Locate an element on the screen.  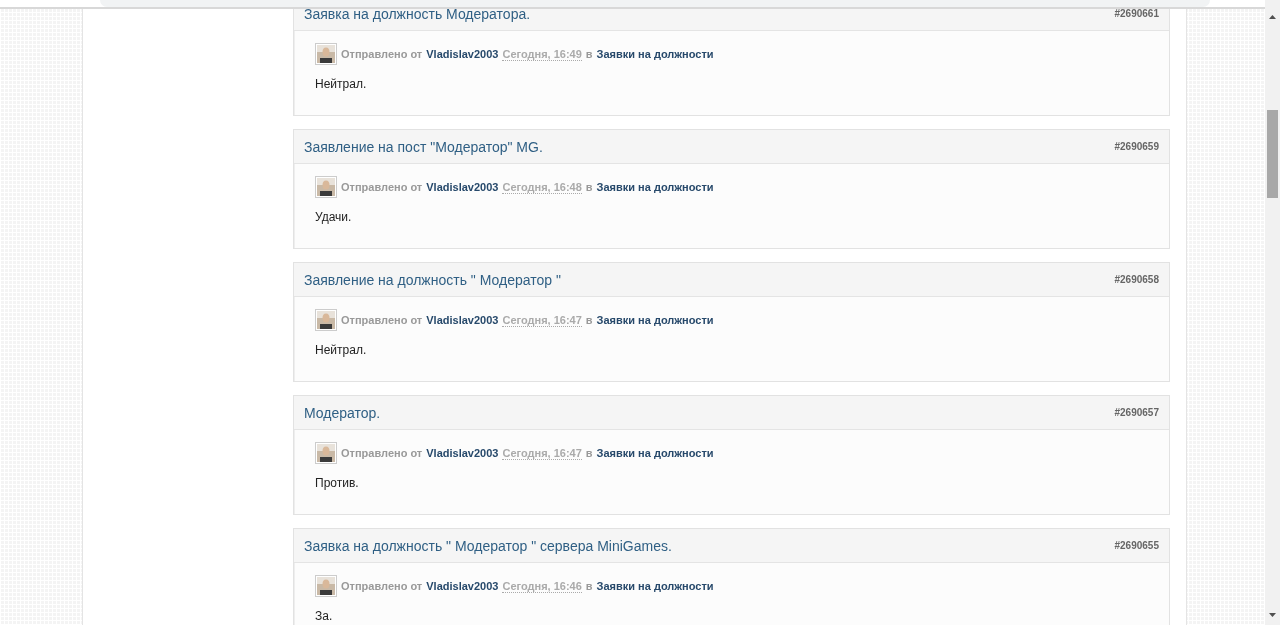
post-date: Сегодня, 16:48 is located at coordinates (542, 187).